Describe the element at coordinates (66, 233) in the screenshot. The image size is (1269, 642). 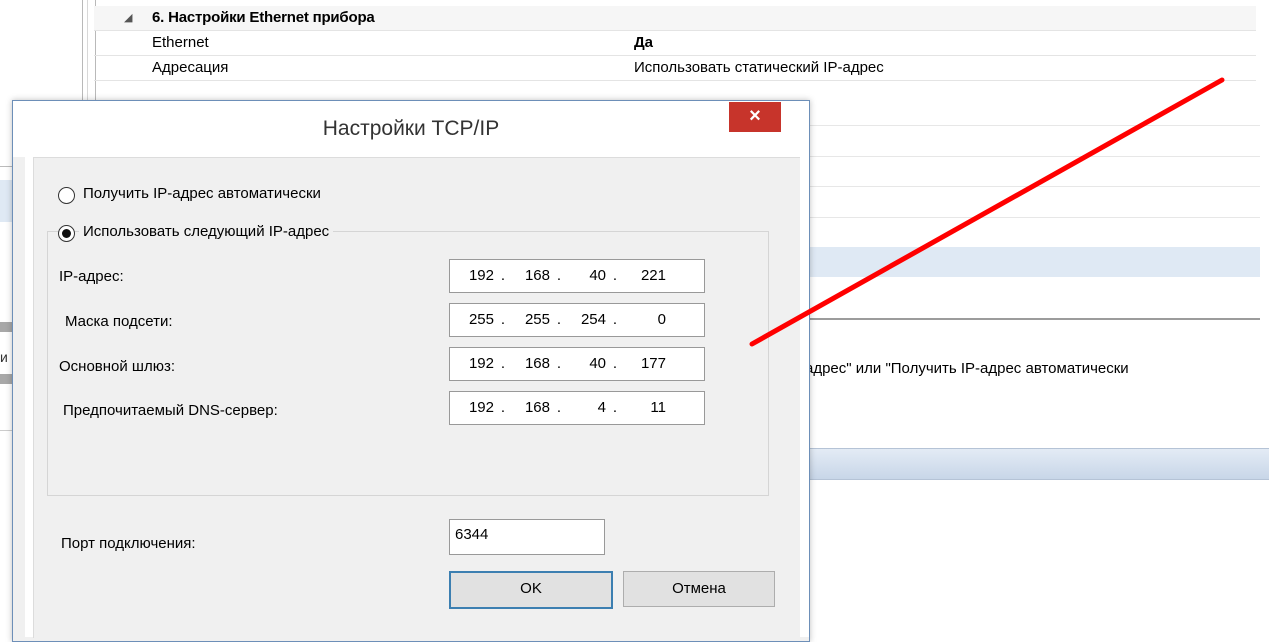
I see `radio-static-ip` at that location.